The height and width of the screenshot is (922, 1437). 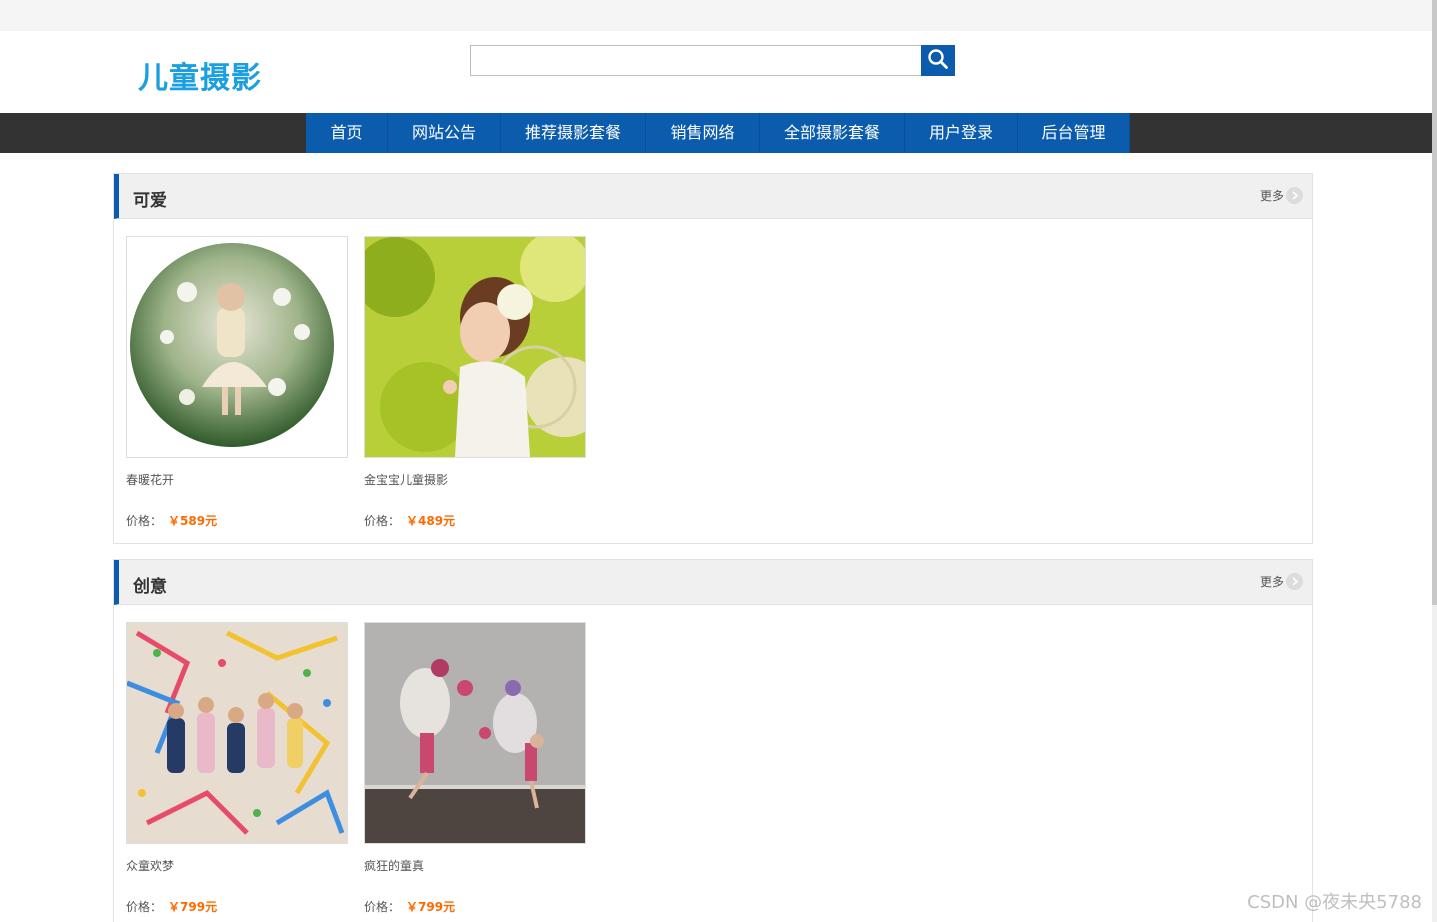 What do you see at coordinates (1074, 133) in the screenshot?
I see `nav-item-admin: 后台管理` at bounding box center [1074, 133].